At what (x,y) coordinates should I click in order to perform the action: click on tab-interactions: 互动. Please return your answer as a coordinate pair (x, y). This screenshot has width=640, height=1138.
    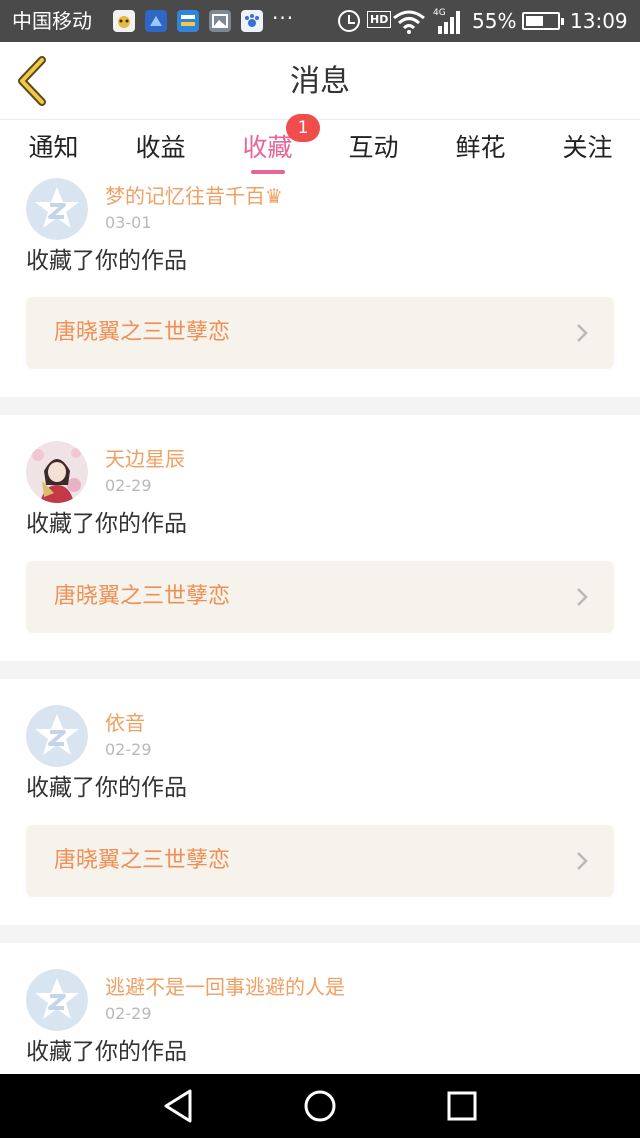
    Looking at the image, I should click on (373, 149).